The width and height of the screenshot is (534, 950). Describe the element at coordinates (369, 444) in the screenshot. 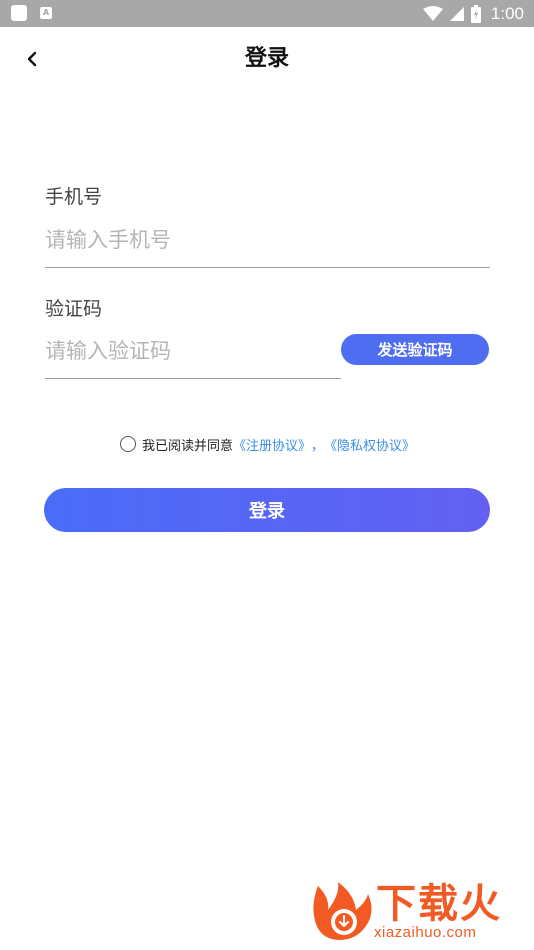

I see `privacy-agreement-link: 《隐私权协议》` at that location.